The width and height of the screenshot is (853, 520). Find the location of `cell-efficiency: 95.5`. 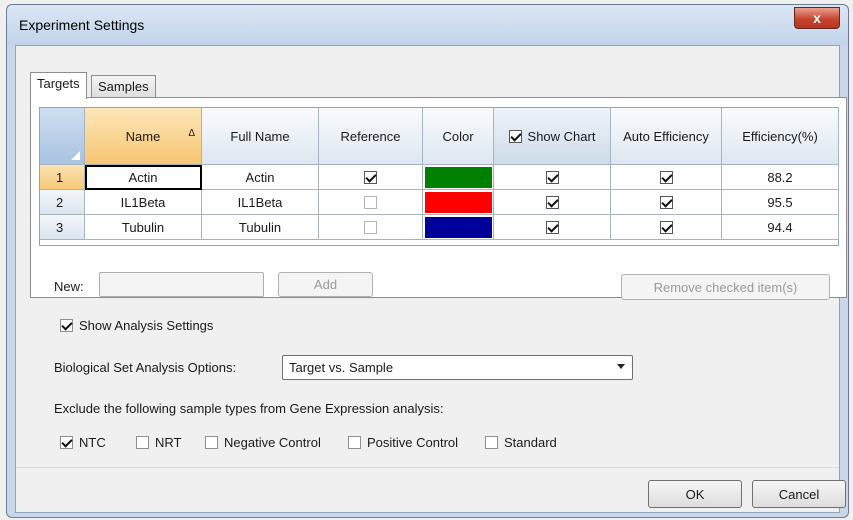

cell-efficiency: 95.5 is located at coordinates (780, 202).